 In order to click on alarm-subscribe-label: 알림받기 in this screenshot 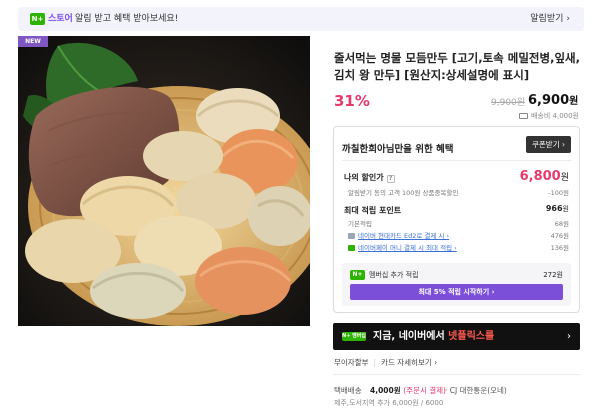, I will do `click(547, 19)`.